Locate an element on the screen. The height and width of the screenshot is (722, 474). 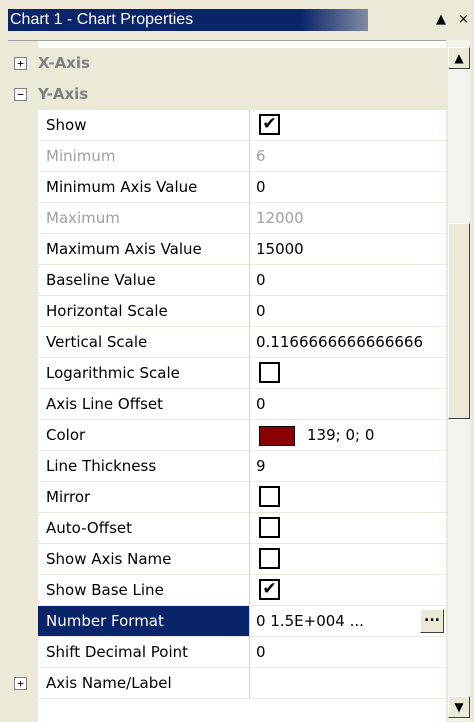
category-label: Y-Axis is located at coordinates (63, 94).